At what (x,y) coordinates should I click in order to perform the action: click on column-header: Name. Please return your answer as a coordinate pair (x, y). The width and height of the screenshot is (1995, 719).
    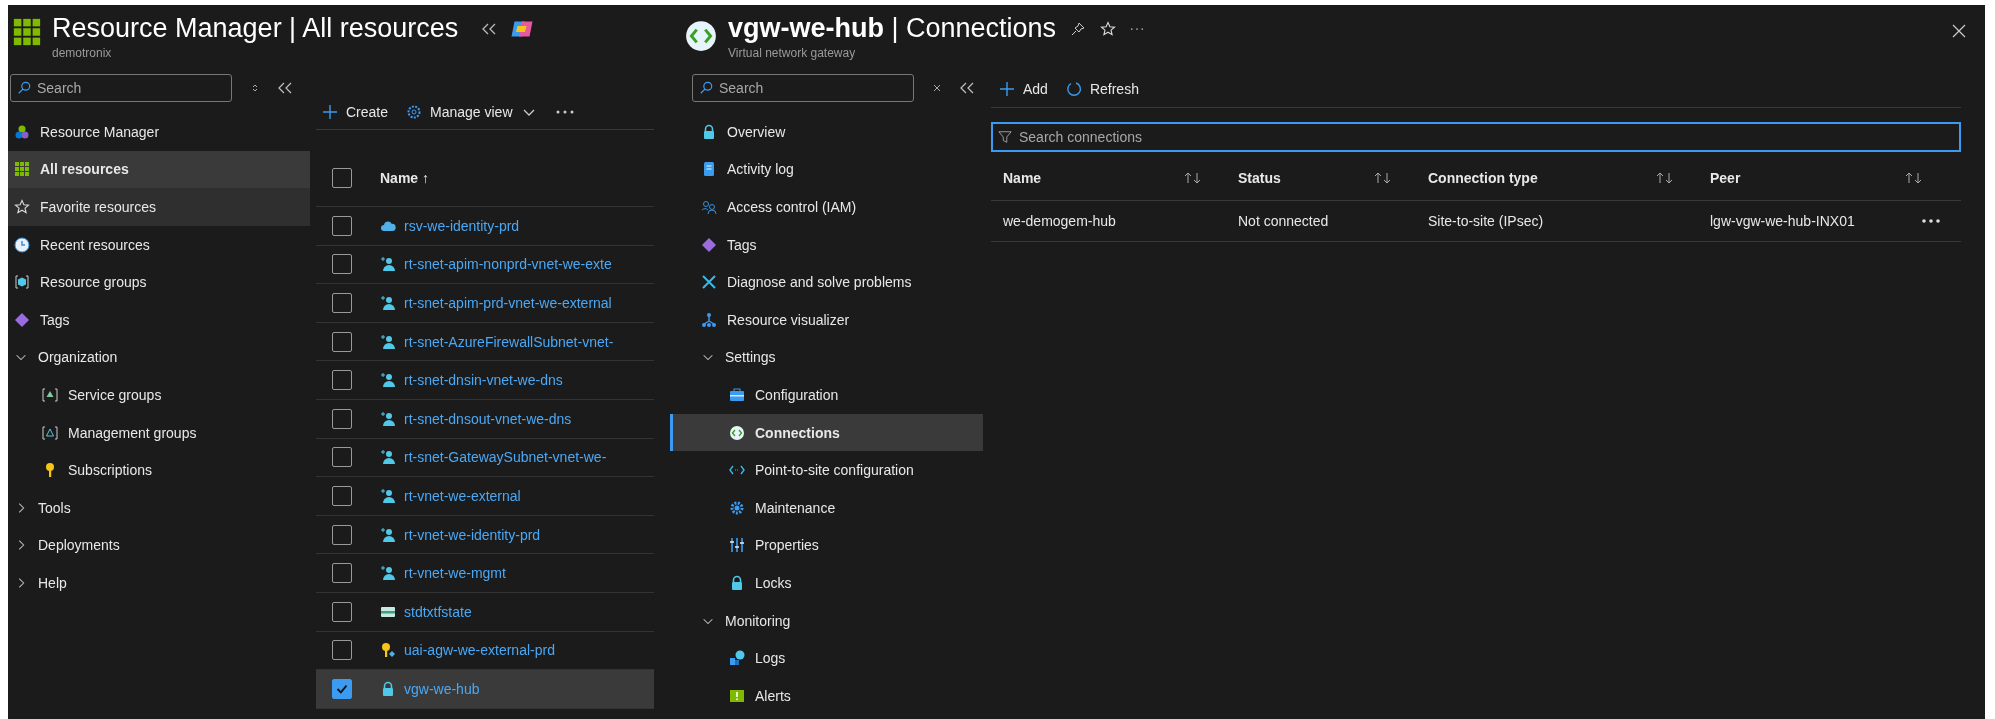
    Looking at the image, I should click on (1022, 178).